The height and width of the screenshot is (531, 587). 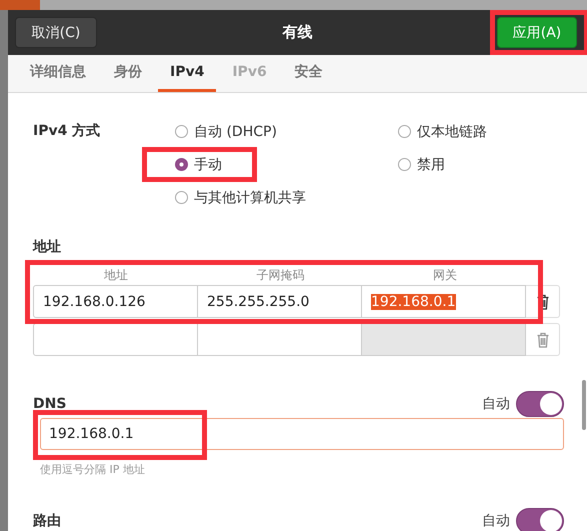 What do you see at coordinates (187, 73) in the screenshot?
I see `tab: IPv4` at bounding box center [187, 73].